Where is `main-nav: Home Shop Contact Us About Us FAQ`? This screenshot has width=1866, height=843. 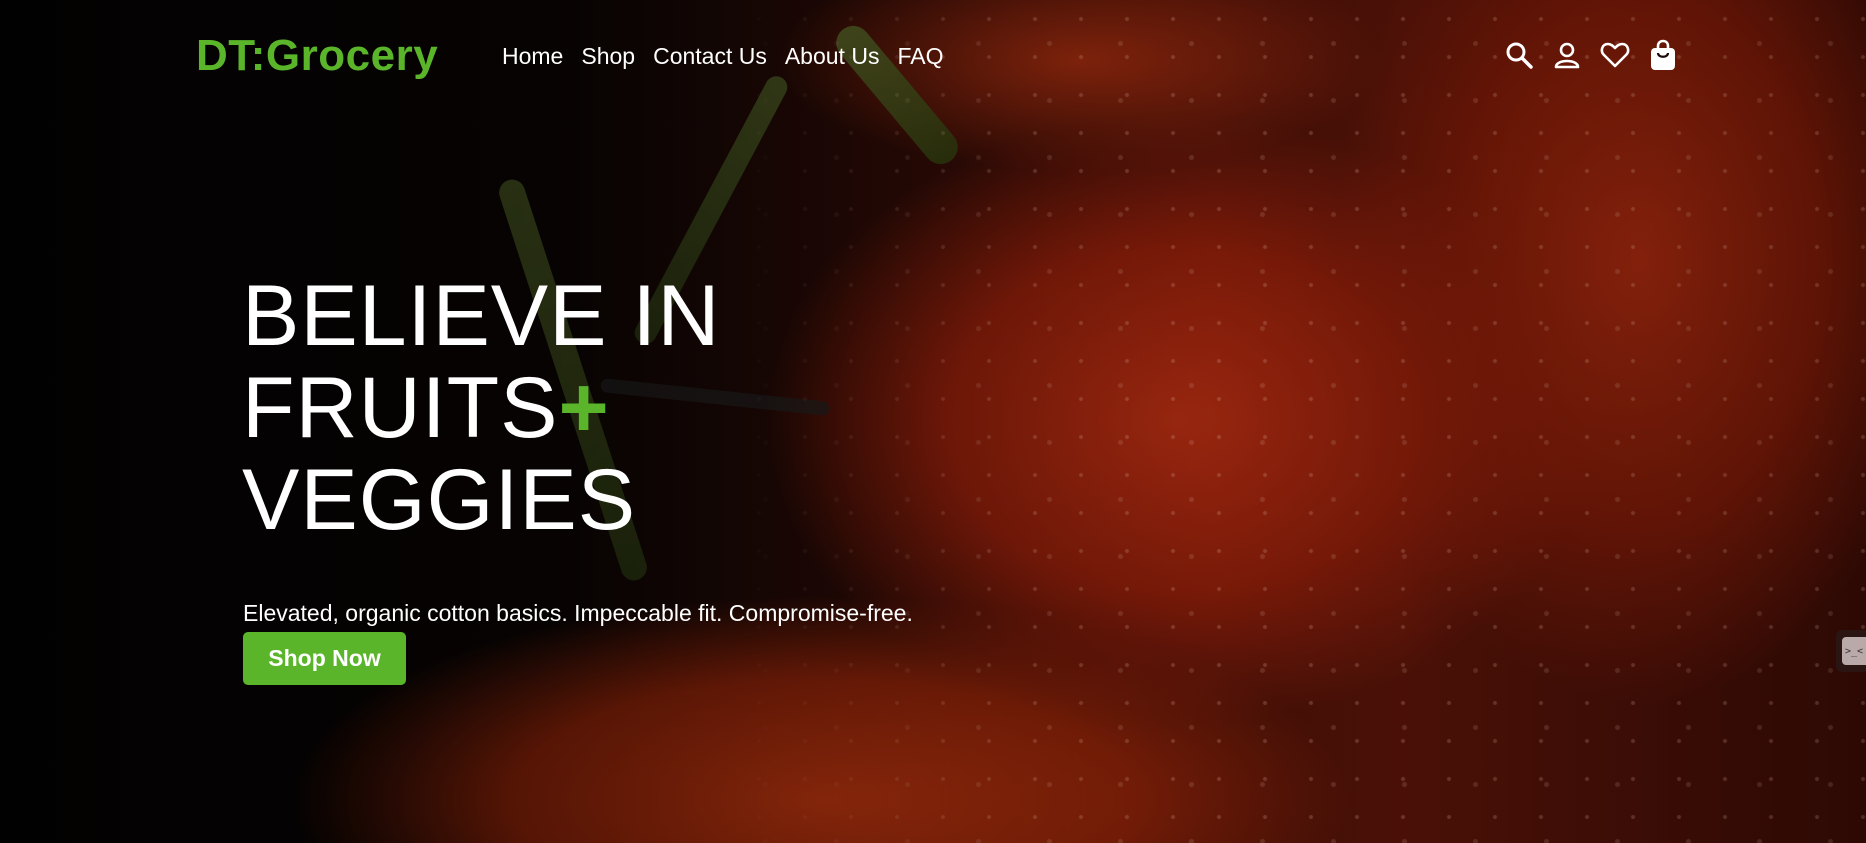 main-nav: Home Shop Contact Us About Us FAQ is located at coordinates (722, 56).